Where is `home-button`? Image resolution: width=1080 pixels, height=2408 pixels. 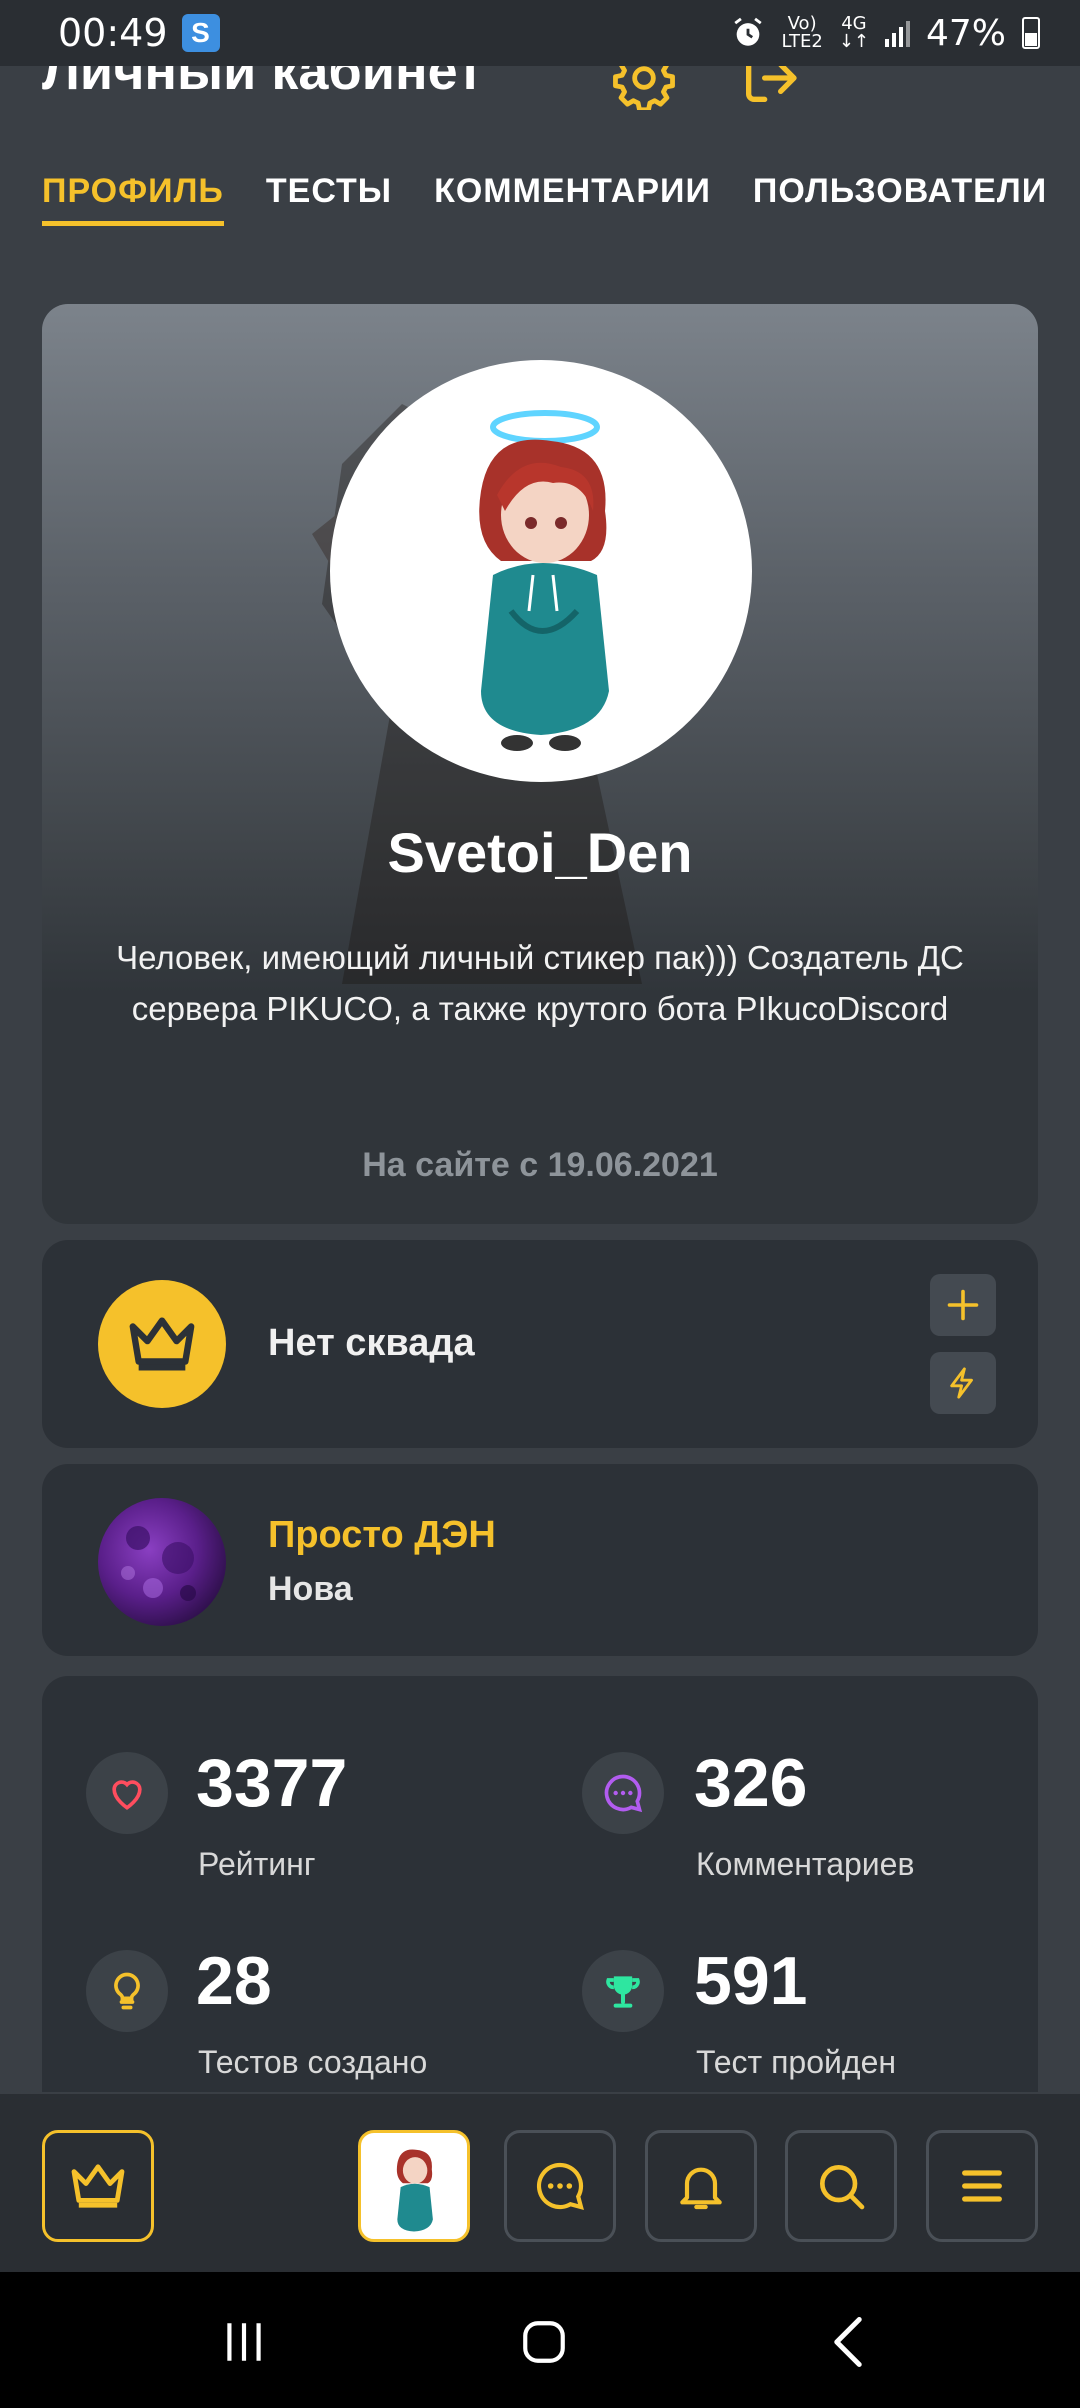 home-button is located at coordinates (544, 2342).